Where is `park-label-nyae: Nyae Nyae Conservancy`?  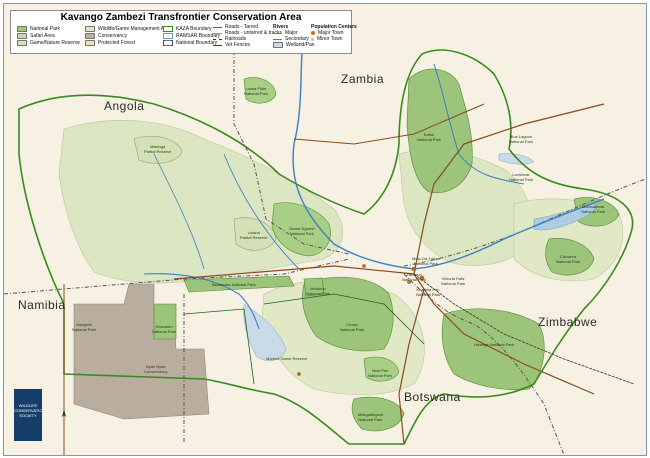 park-label-nyae: Nyae Nyae Conservancy is located at coordinates (156, 369).